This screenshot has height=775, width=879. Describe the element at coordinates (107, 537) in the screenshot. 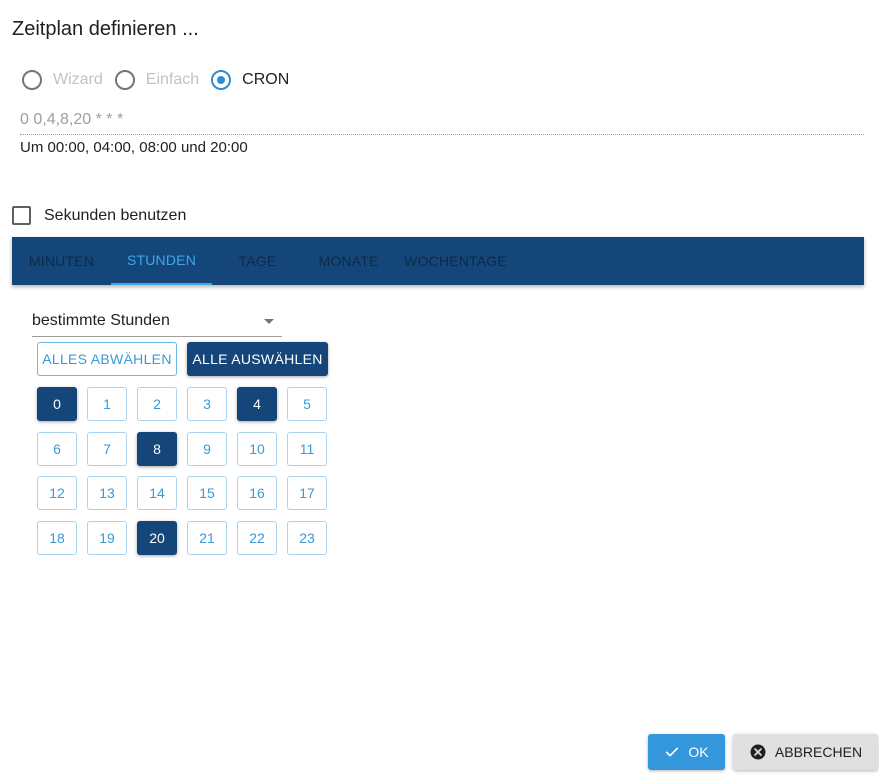

I see `hour-toggle-19: 19` at that location.